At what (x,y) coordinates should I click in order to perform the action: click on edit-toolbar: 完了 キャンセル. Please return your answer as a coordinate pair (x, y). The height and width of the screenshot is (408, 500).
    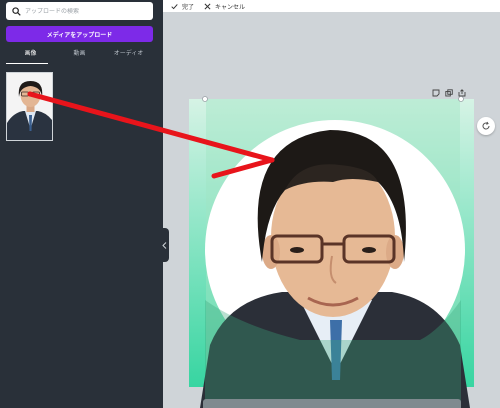
    Looking at the image, I should click on (331, 6).